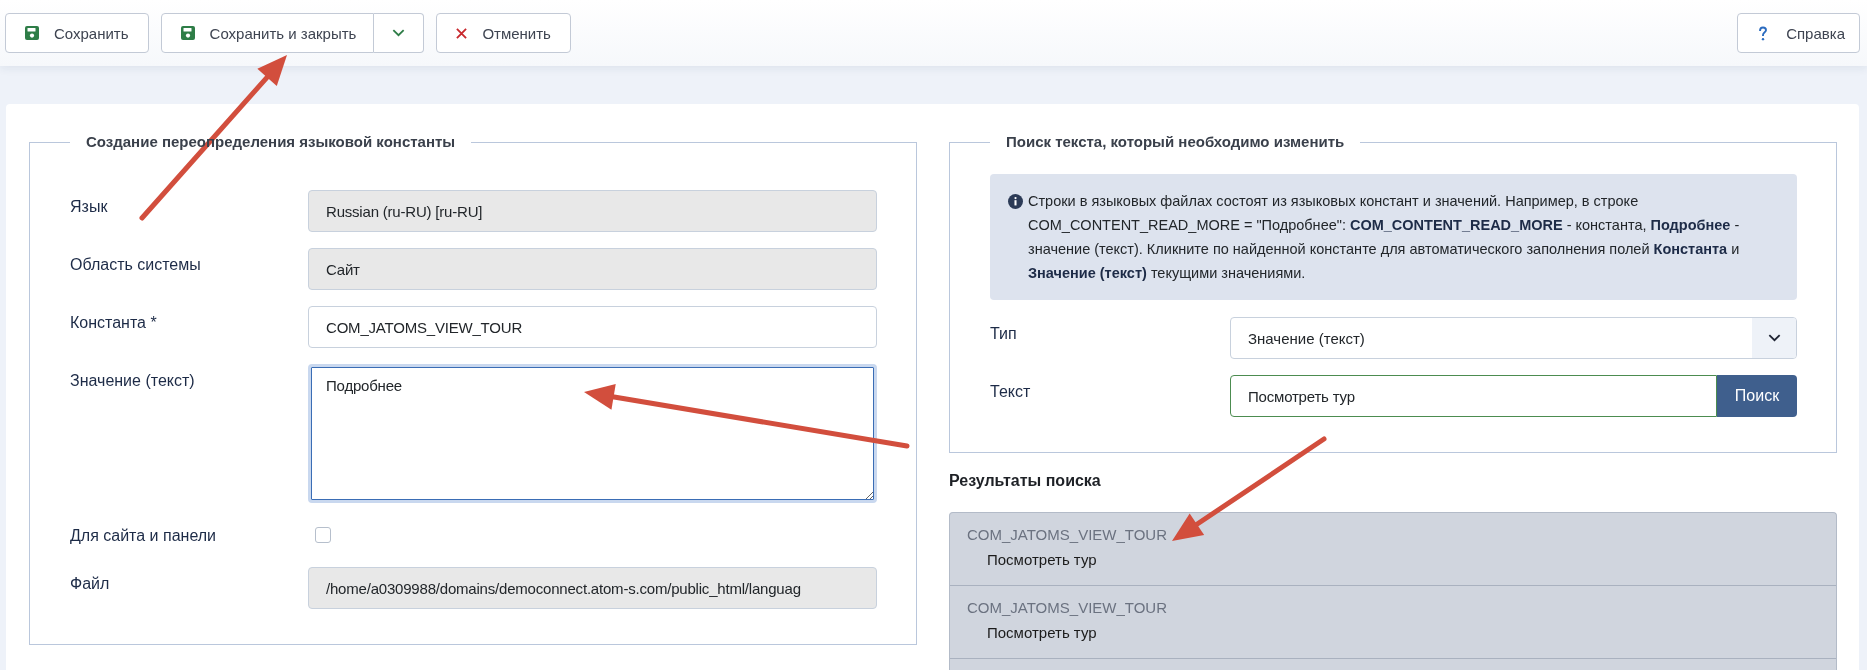  What do you see at coordinates (462, 33) in the screenshot?
I see `close-icon` at bounding box center [462, 33].